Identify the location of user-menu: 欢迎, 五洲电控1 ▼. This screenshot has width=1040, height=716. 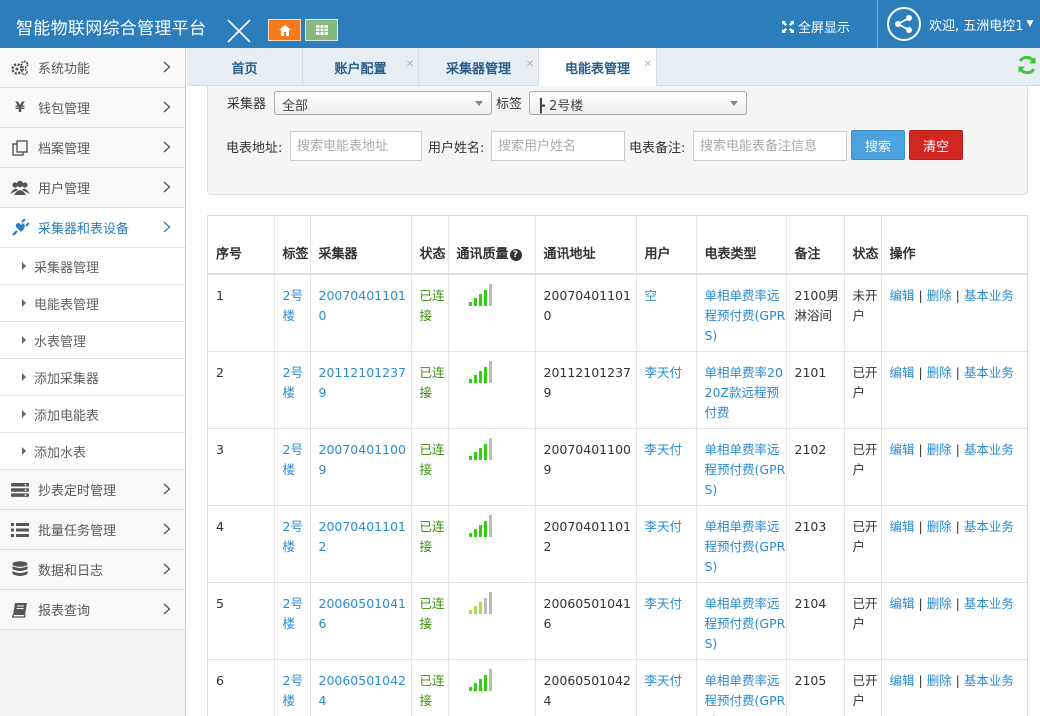
(958, 24).